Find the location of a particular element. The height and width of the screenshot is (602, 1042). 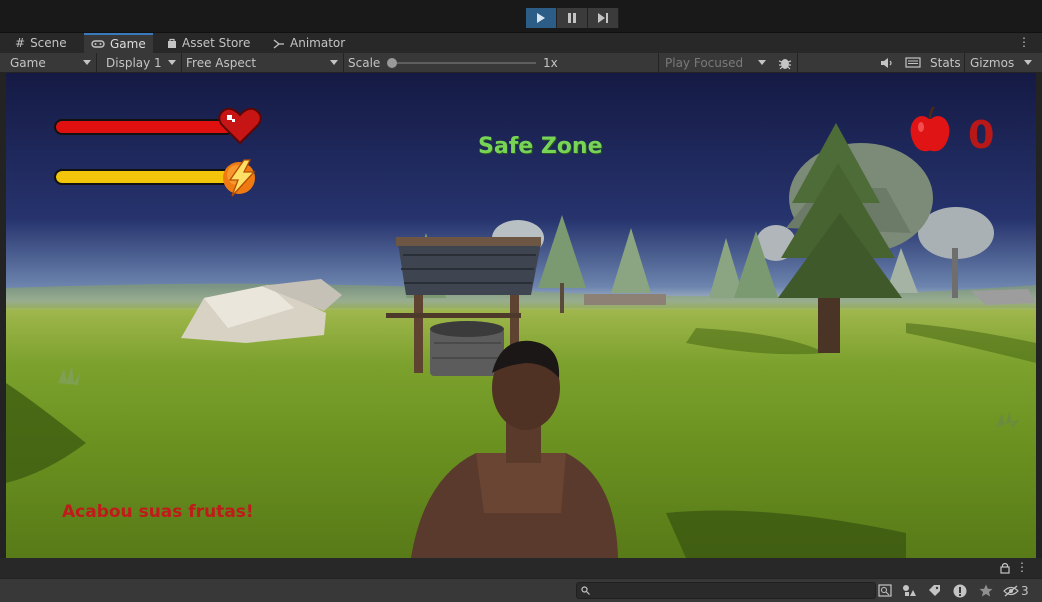

gizmos-select: Gizmos is located at coordinates (1001, 62).